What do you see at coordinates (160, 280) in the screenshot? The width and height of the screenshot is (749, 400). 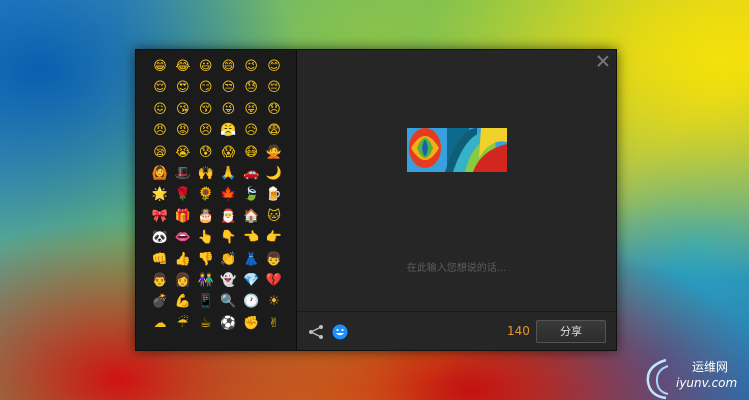 I see `emoji-item: 👨` at bounding box center [160, 280].